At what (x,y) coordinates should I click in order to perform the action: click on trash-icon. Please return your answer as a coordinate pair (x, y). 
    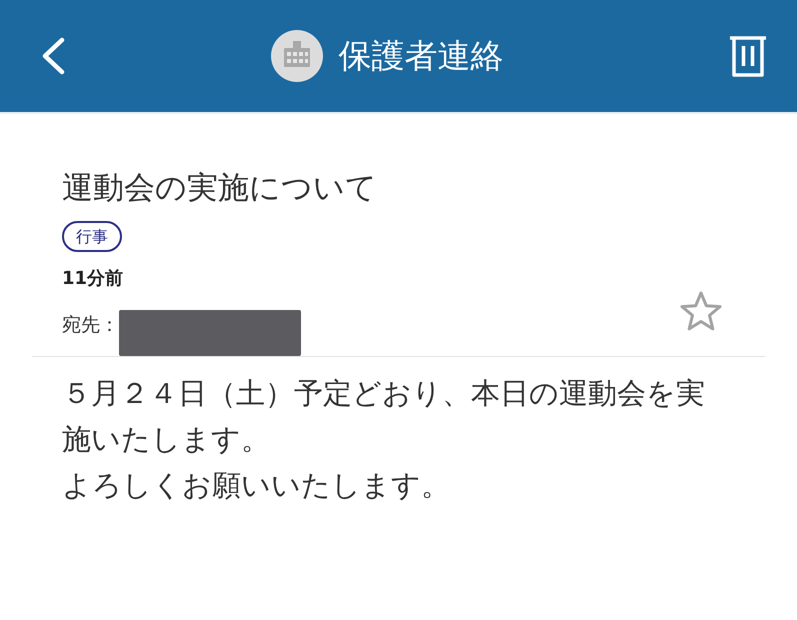
    Looking at the image, I should click on (748, 56).